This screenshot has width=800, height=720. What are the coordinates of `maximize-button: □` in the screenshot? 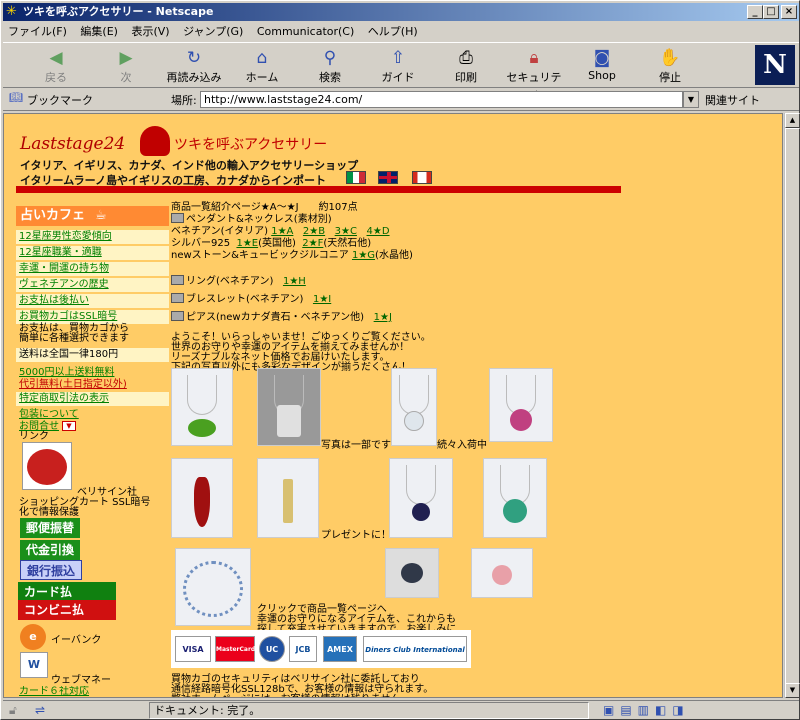 It's located at (771, 12).